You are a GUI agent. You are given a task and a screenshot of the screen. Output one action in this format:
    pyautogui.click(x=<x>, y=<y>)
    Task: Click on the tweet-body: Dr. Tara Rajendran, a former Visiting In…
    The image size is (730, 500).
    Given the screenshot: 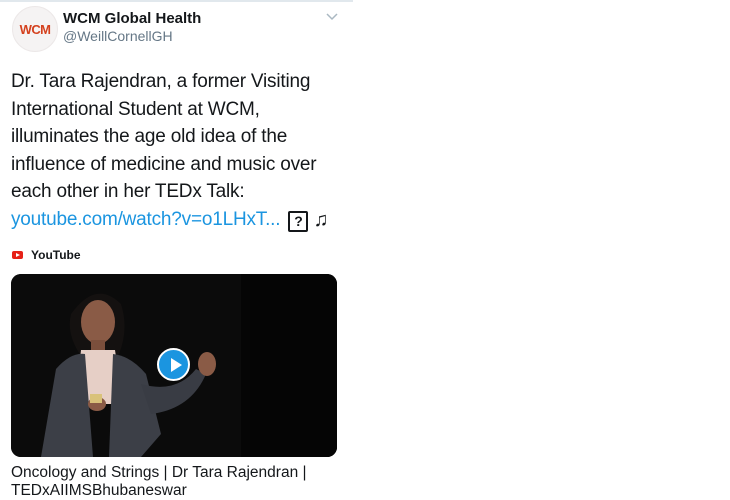 What is the action you would take?
    pyautogui.click(x=164, y=136)
    